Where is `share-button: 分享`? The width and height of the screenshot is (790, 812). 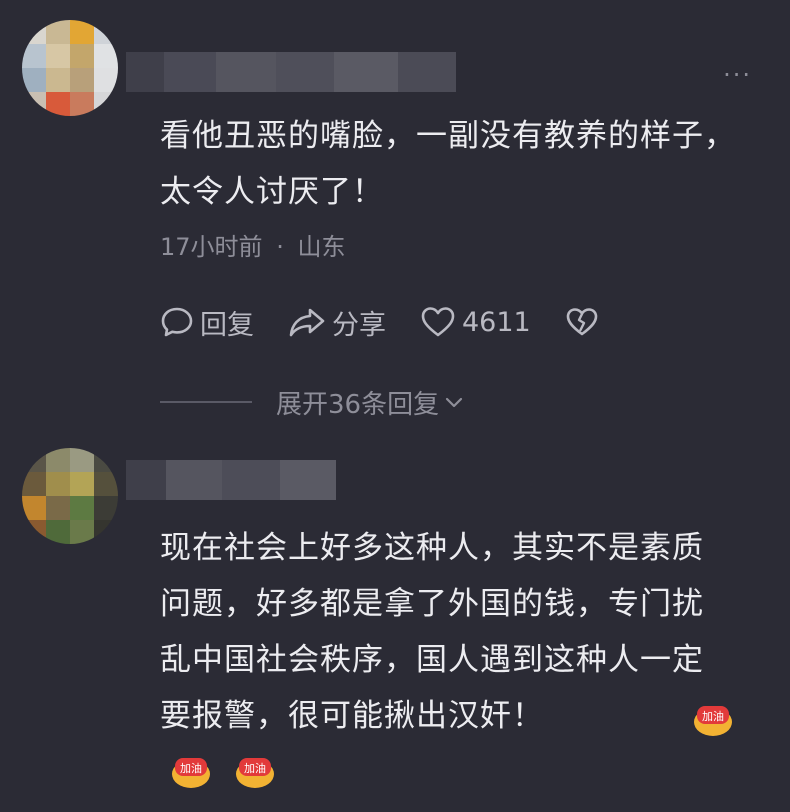 share-button: 分享 is located at coordinates (337, 322).